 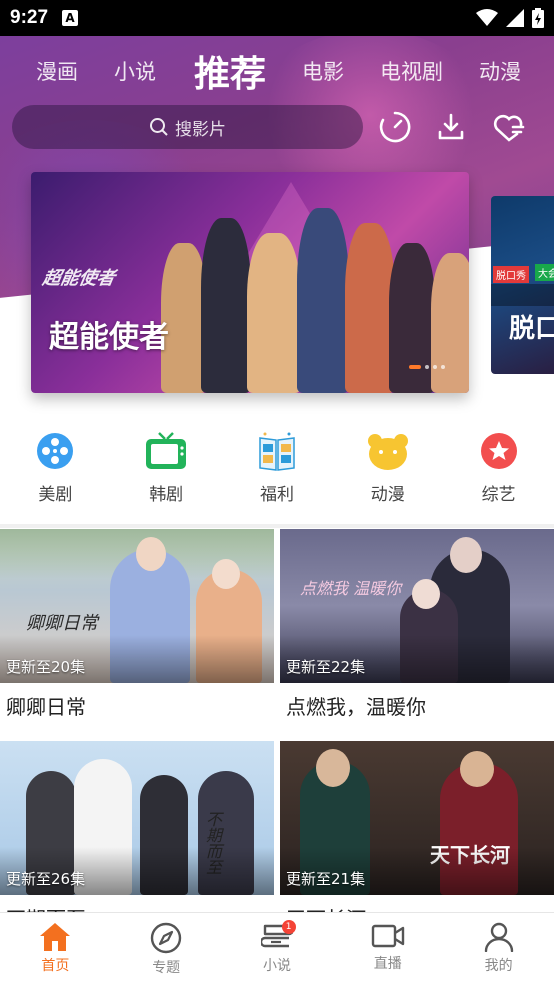 What do you see at coordinates (137, 818) in the screenshot?
I see `video-poster: 不期而至 更新至26集` at bounding box center [137, 818].